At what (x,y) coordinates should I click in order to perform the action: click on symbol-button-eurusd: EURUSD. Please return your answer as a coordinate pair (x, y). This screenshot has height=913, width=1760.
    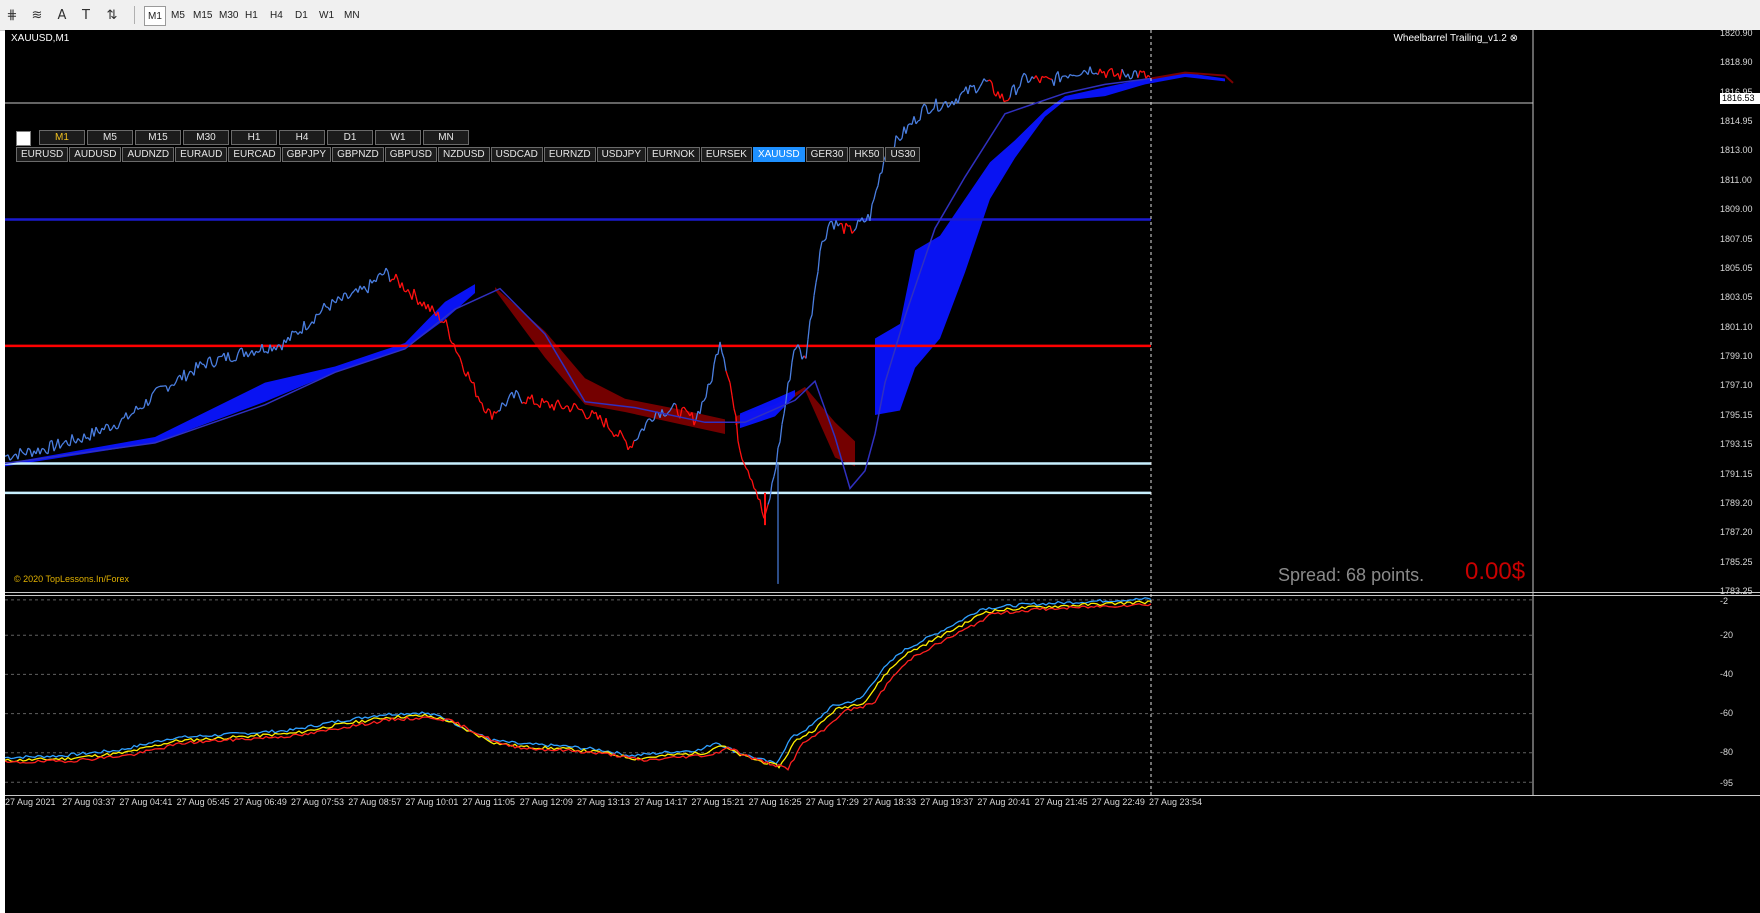
    Looking at the image, I should click on (42, 154).